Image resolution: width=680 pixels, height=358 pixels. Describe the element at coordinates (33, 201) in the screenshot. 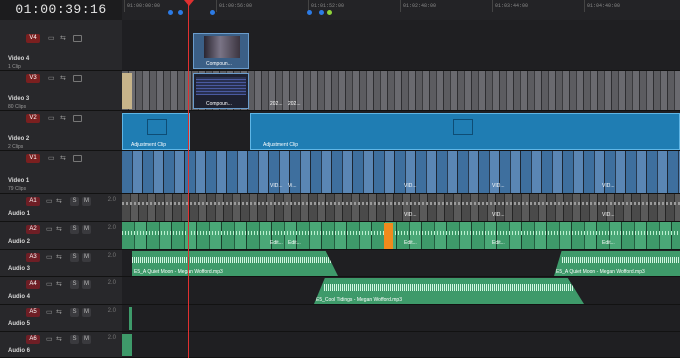

I see `track-badge: A1` at that location.